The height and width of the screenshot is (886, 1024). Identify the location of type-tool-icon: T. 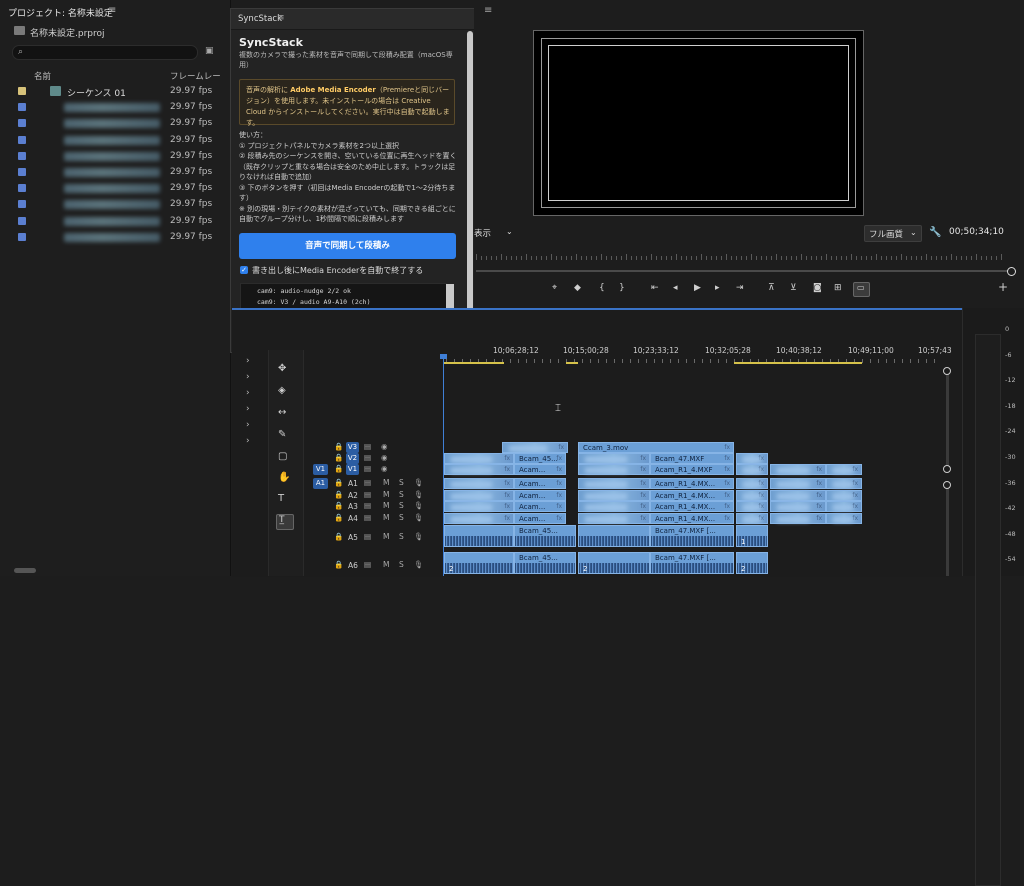
(281, 498).